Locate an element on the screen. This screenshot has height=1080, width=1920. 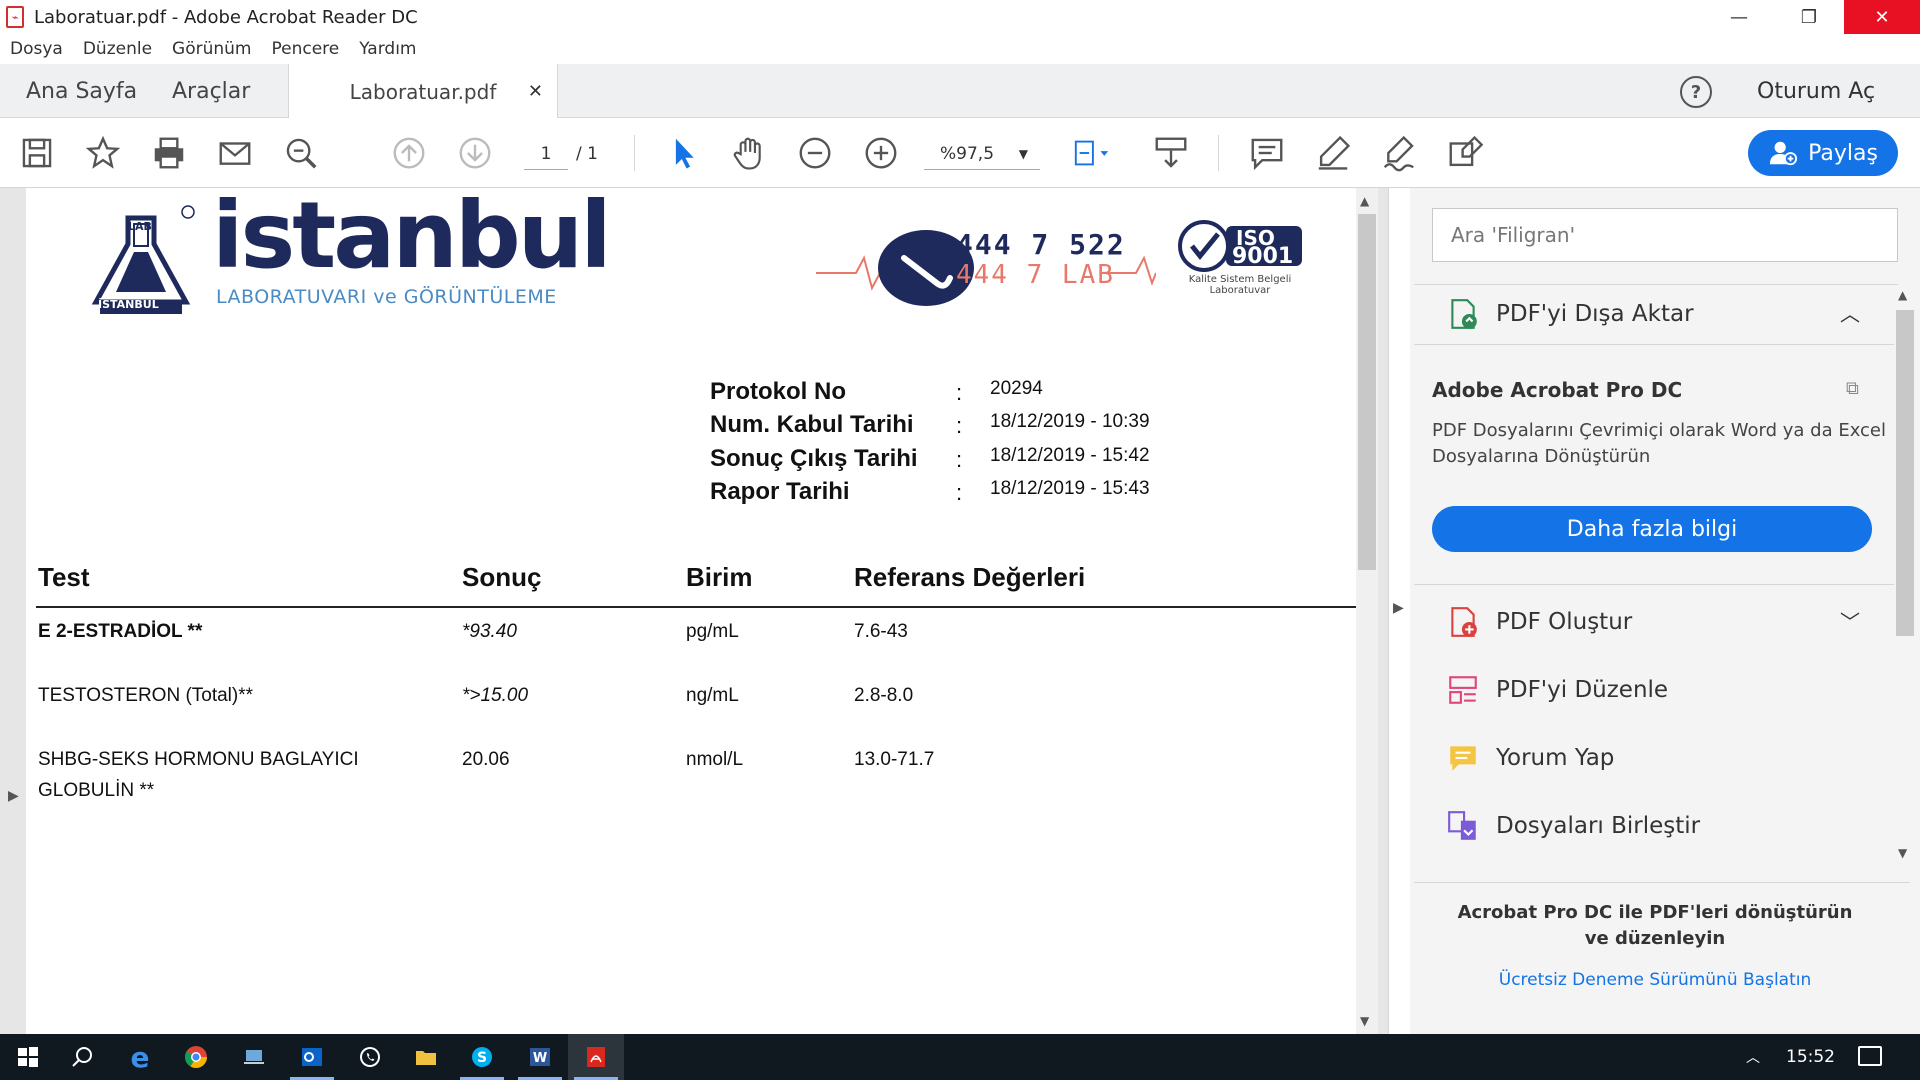
export-pdf-item: PDF'yi Dışa Aktar is located at coordinates (1570, 314).